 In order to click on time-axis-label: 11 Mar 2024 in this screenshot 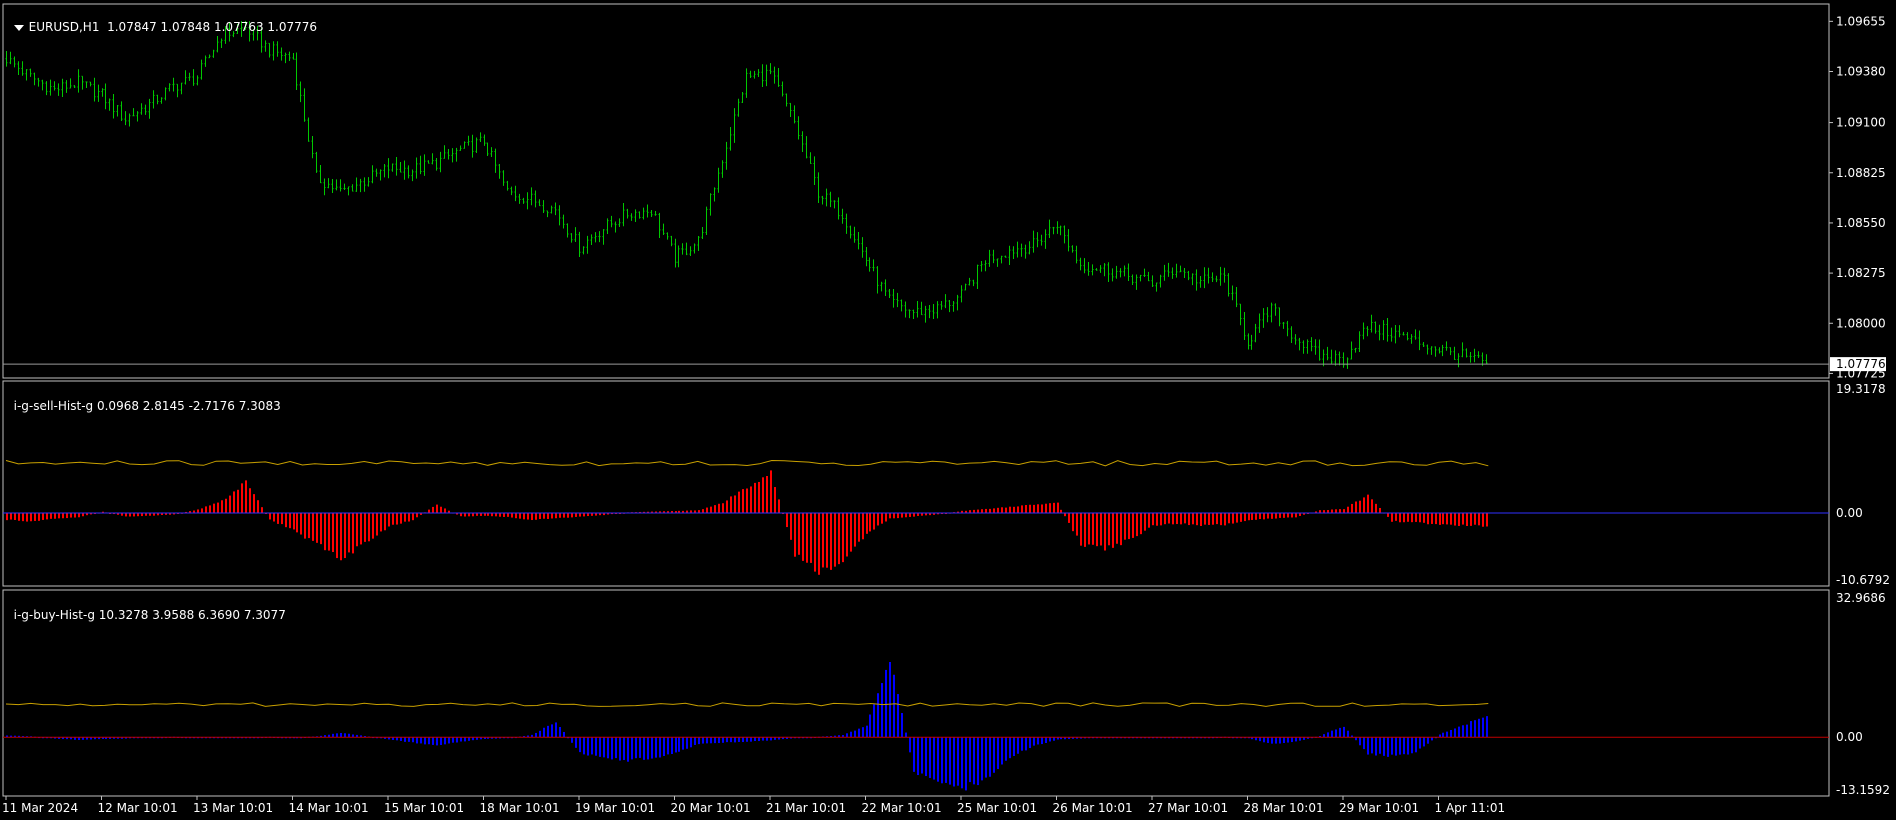, I will do `click(40, 808)`.